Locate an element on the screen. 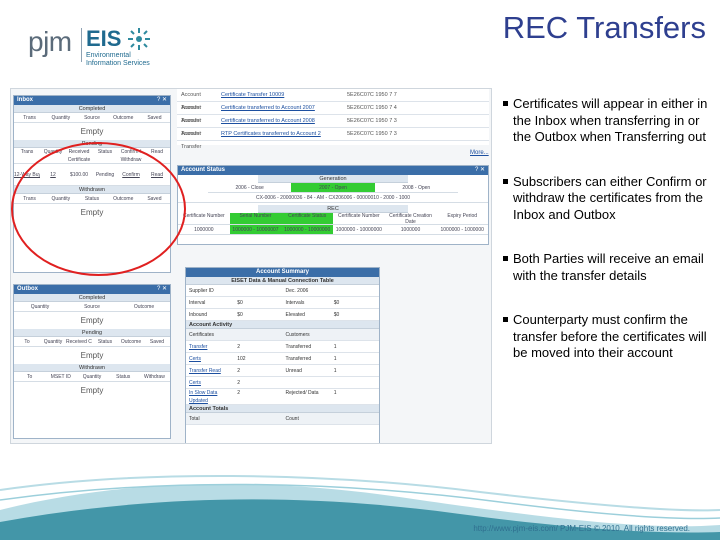 This screenshot has width=720, height=540. col-header: Trans is located at coordinates (29, 118).